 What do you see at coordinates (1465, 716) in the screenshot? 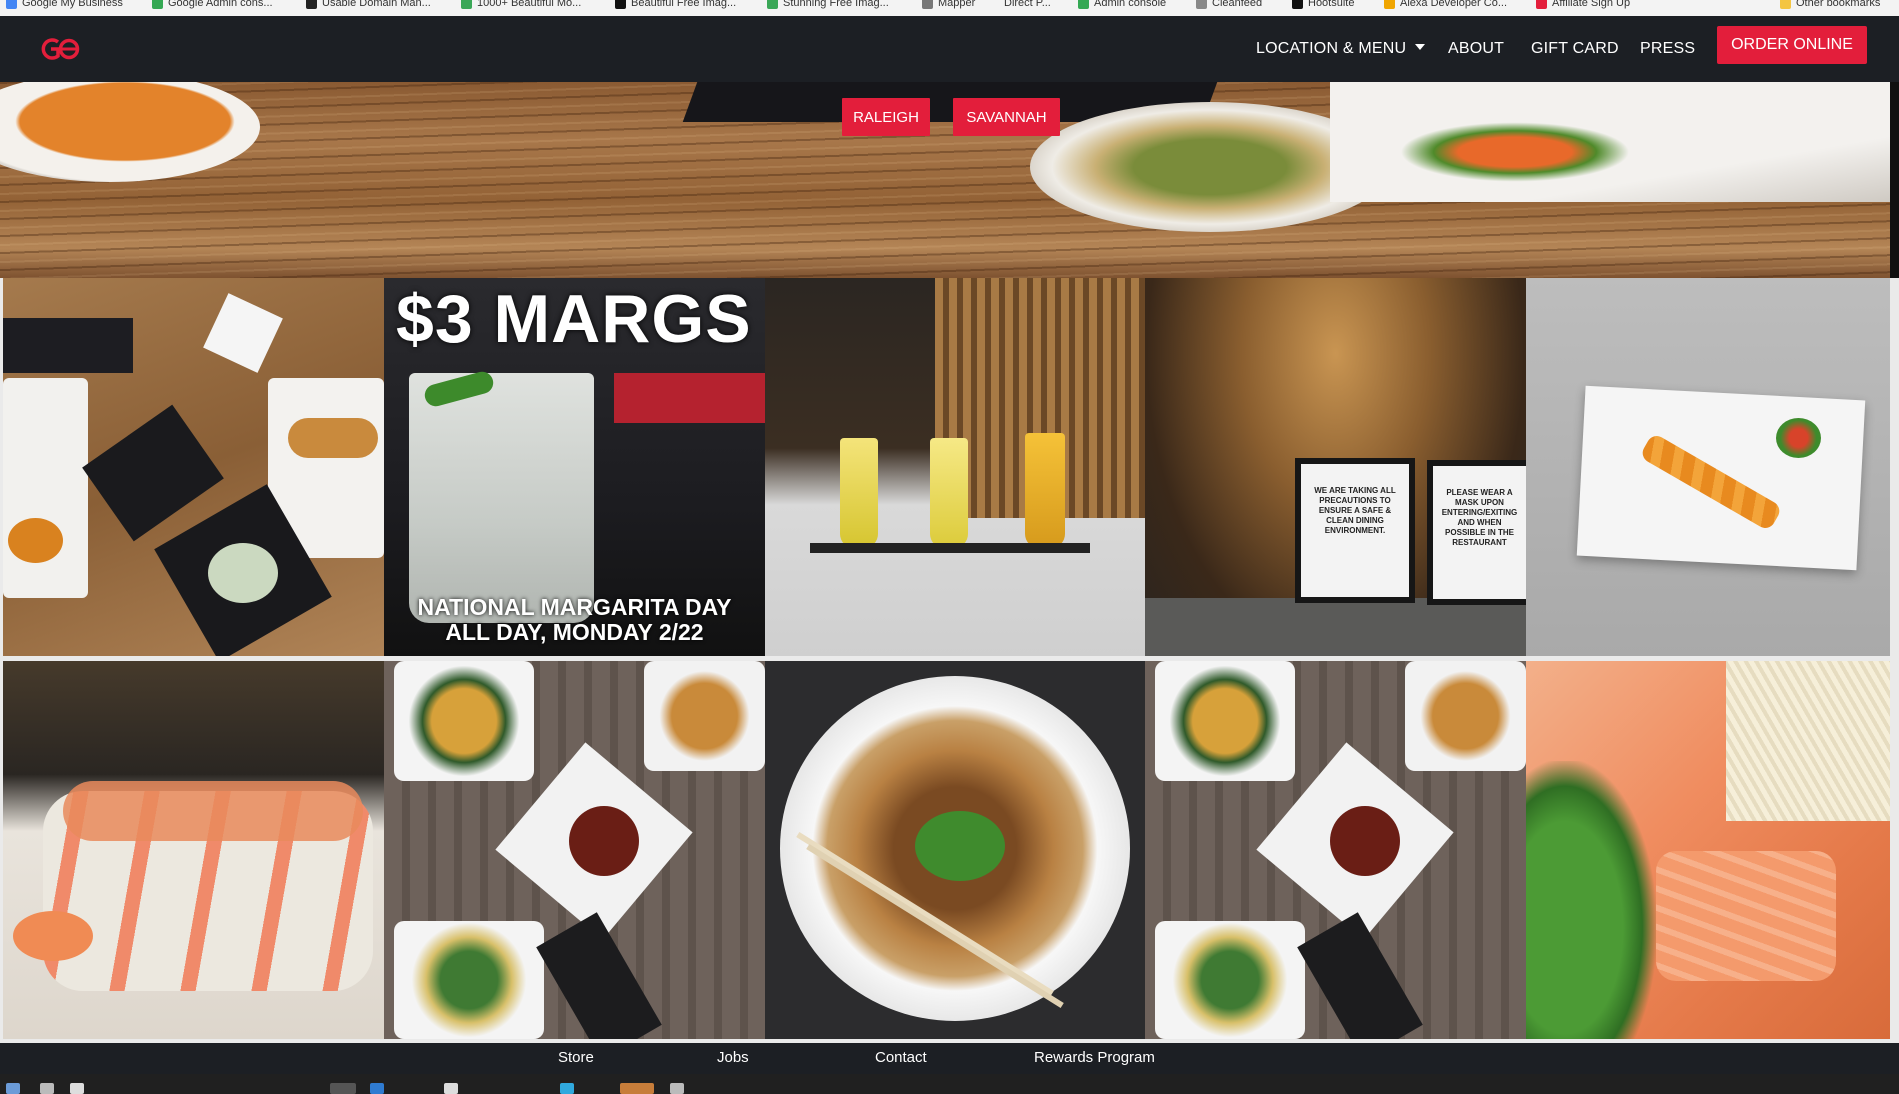
I see `noodle-plate-image` at bounding box center [1465, 716].